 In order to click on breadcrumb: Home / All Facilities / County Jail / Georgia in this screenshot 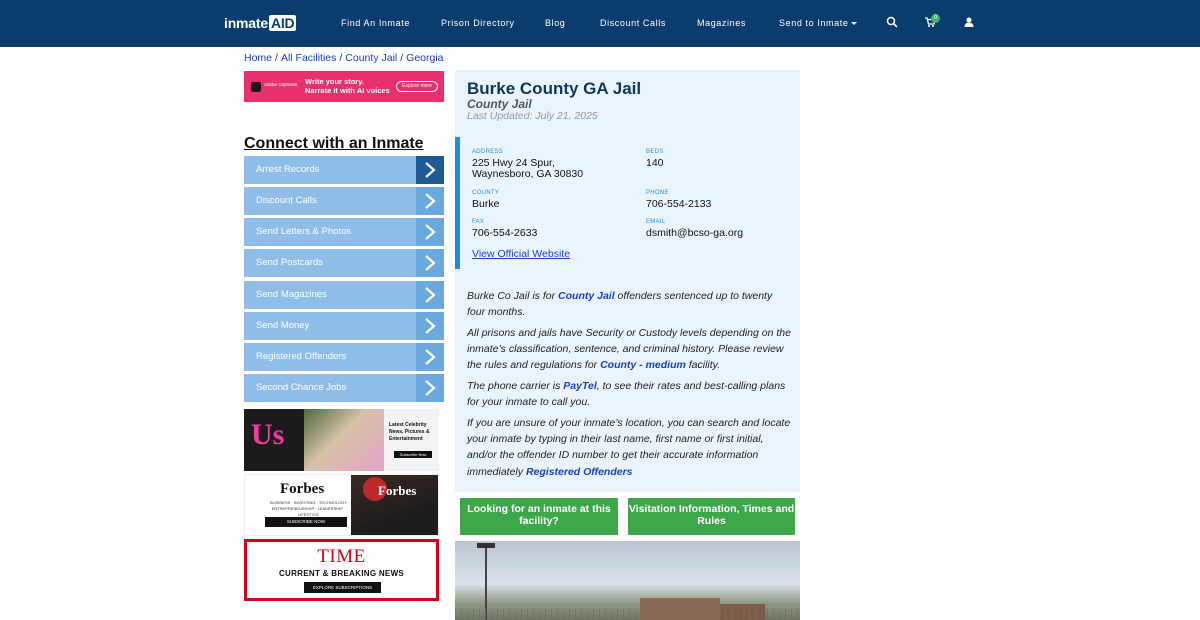, I will do `click(344, 58)`.